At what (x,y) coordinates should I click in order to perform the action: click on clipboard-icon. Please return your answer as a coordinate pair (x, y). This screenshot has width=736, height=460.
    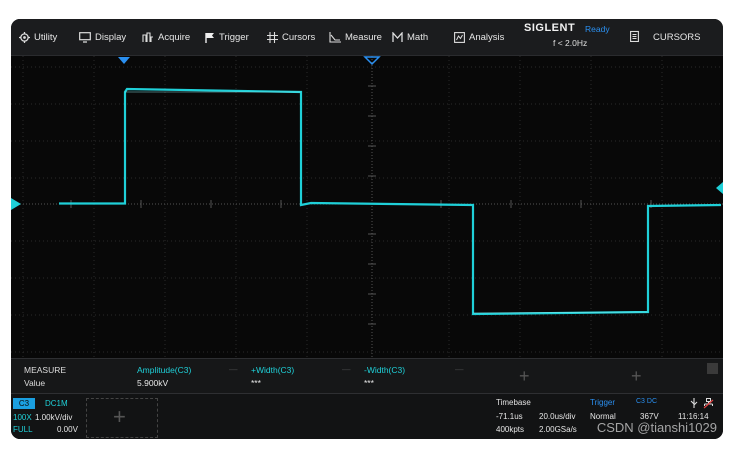
    Looking at the image, I should click on (634, 36).